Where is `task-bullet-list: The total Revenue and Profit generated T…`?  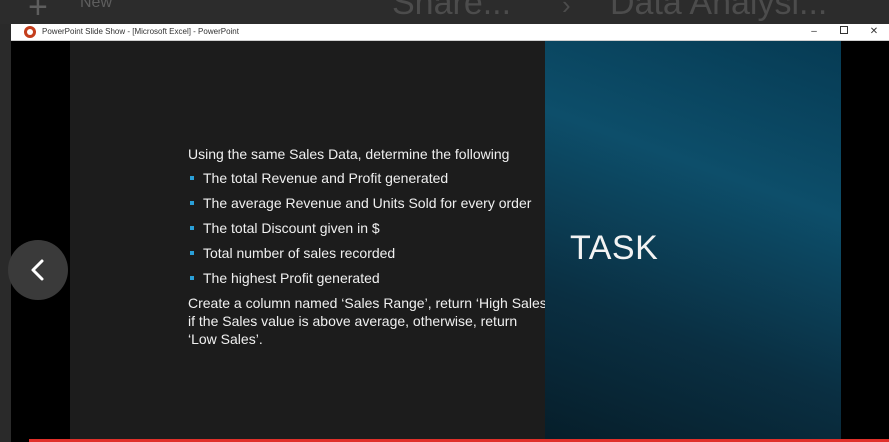
task-bullet-list: The total Revenue and Profit generated T… is located at coordinates (383, 228).